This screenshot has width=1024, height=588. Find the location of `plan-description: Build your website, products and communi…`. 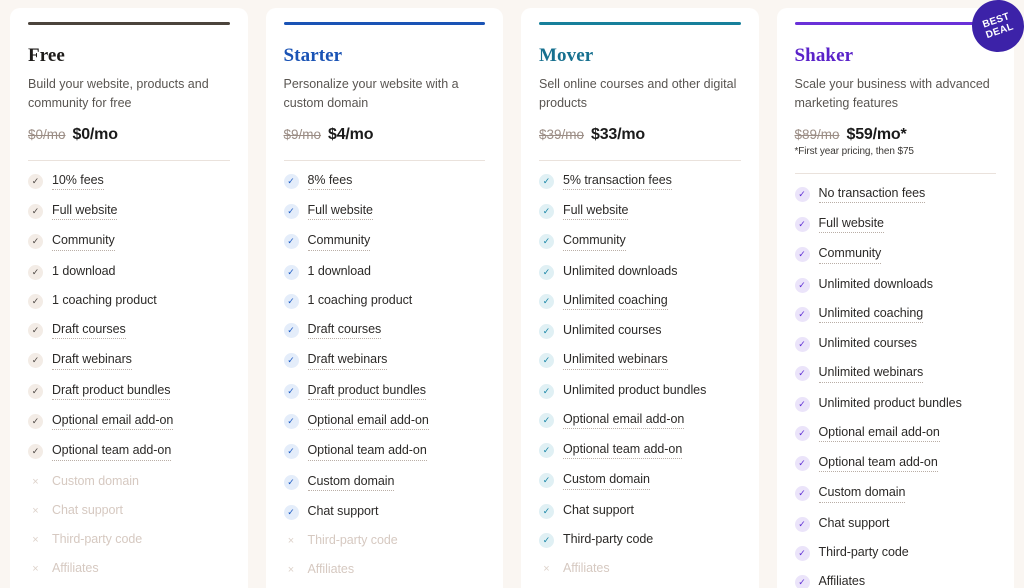

plan-description: Build your website, products and communi… is located at coordinates (118, 93).